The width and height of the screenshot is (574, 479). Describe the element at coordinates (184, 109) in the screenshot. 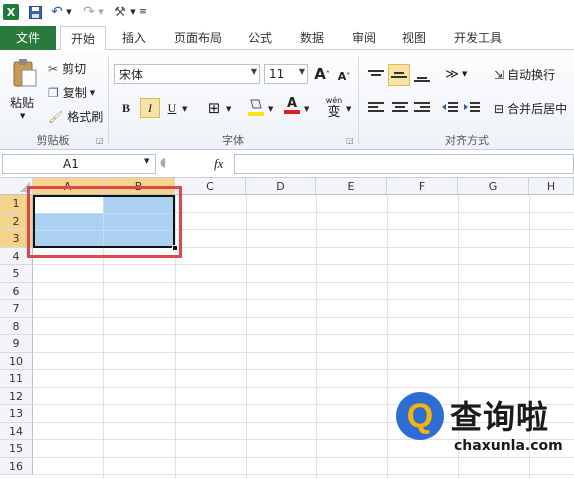

I see `underline-dropdown-icon: ▼` at that location.